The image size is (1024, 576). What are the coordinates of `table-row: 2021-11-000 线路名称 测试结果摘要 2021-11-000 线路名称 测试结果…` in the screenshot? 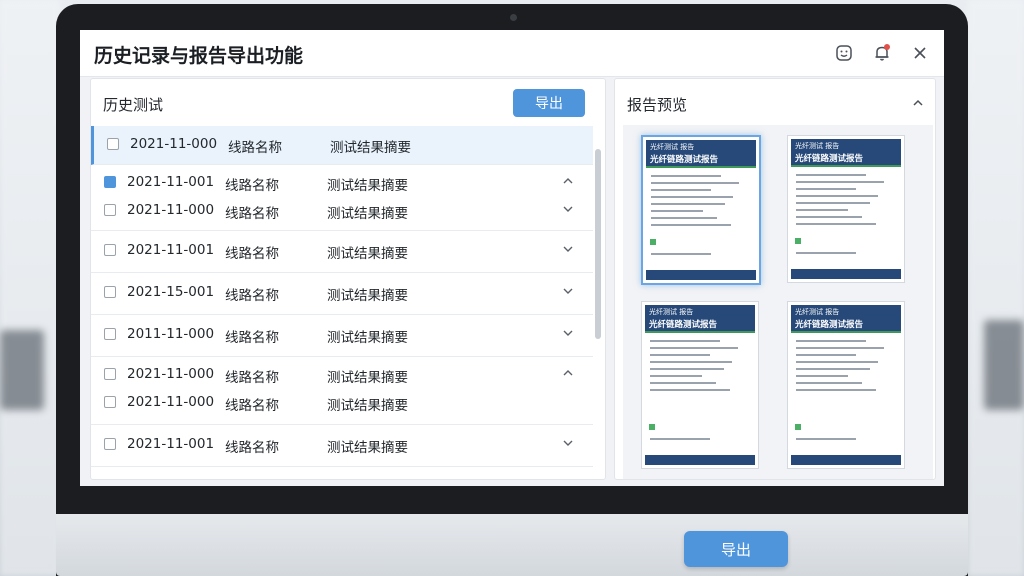 It's located at (342, 390).